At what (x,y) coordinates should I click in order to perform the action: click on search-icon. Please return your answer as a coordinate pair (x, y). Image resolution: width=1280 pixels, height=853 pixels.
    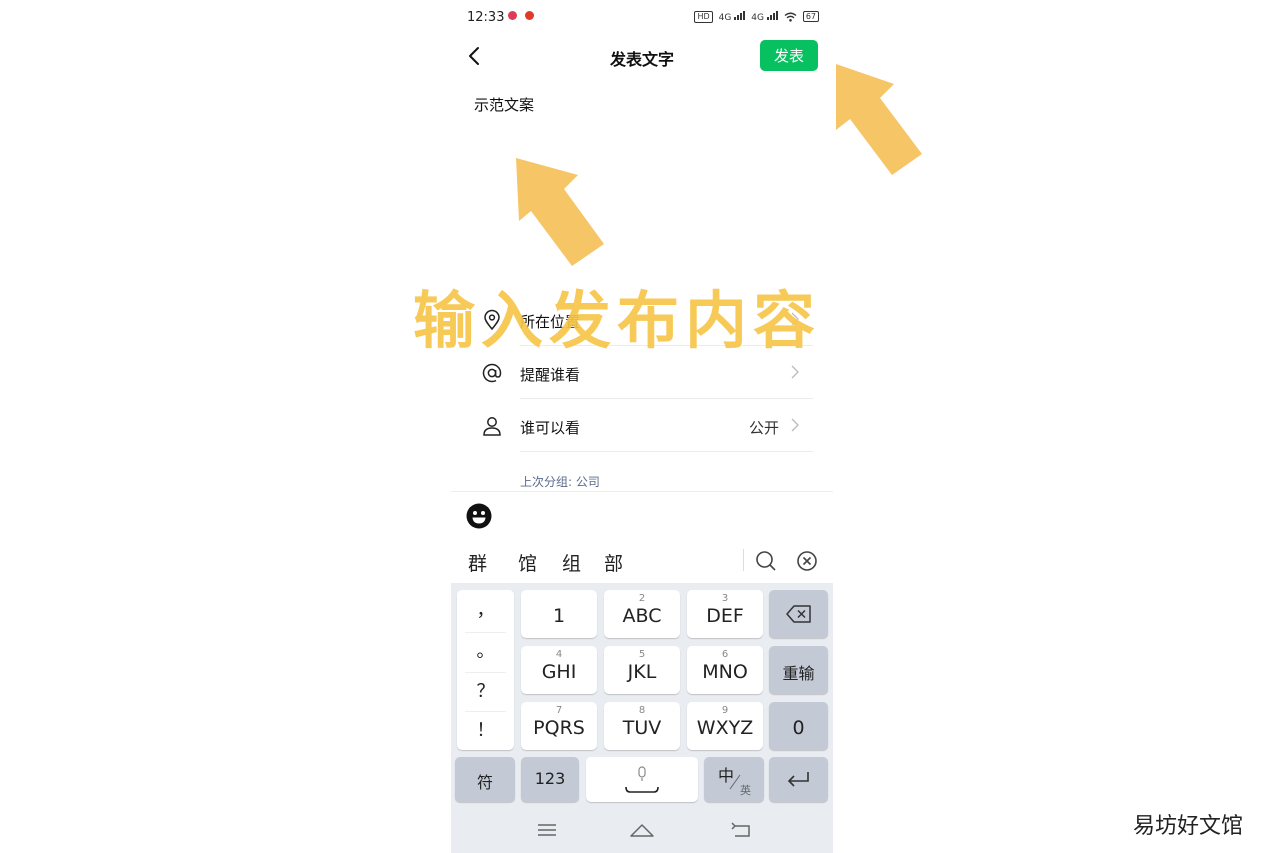
    Looking at the image, I should click on (766, 561).